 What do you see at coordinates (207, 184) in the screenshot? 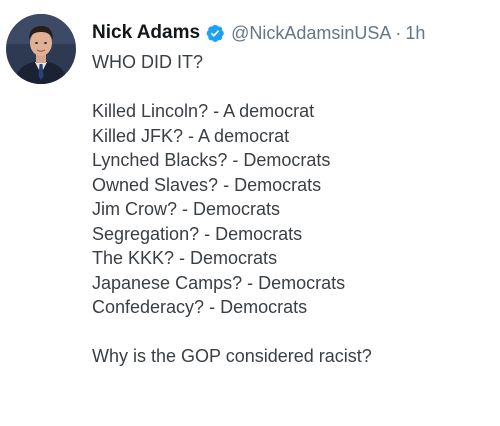
I see `list-item: Owned Slaves? - Democrats` at bounding box center [207, 184].